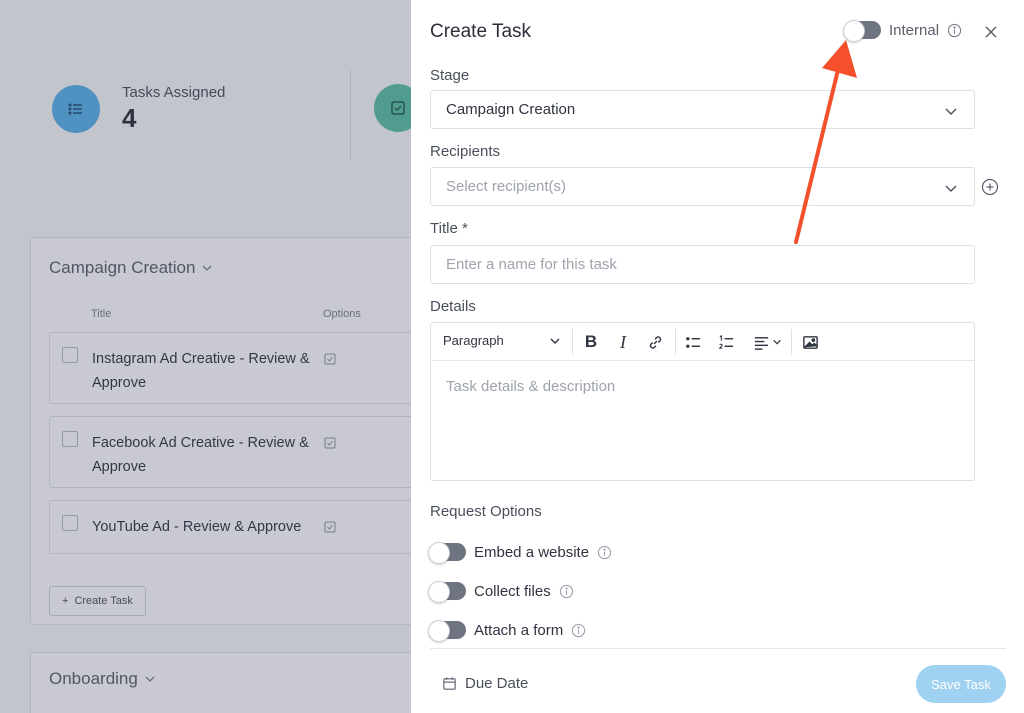  What do you see at coordinates (447, 553) in the screenshot?
I see `embed-website-toggle` at bounding box center [447, 553].